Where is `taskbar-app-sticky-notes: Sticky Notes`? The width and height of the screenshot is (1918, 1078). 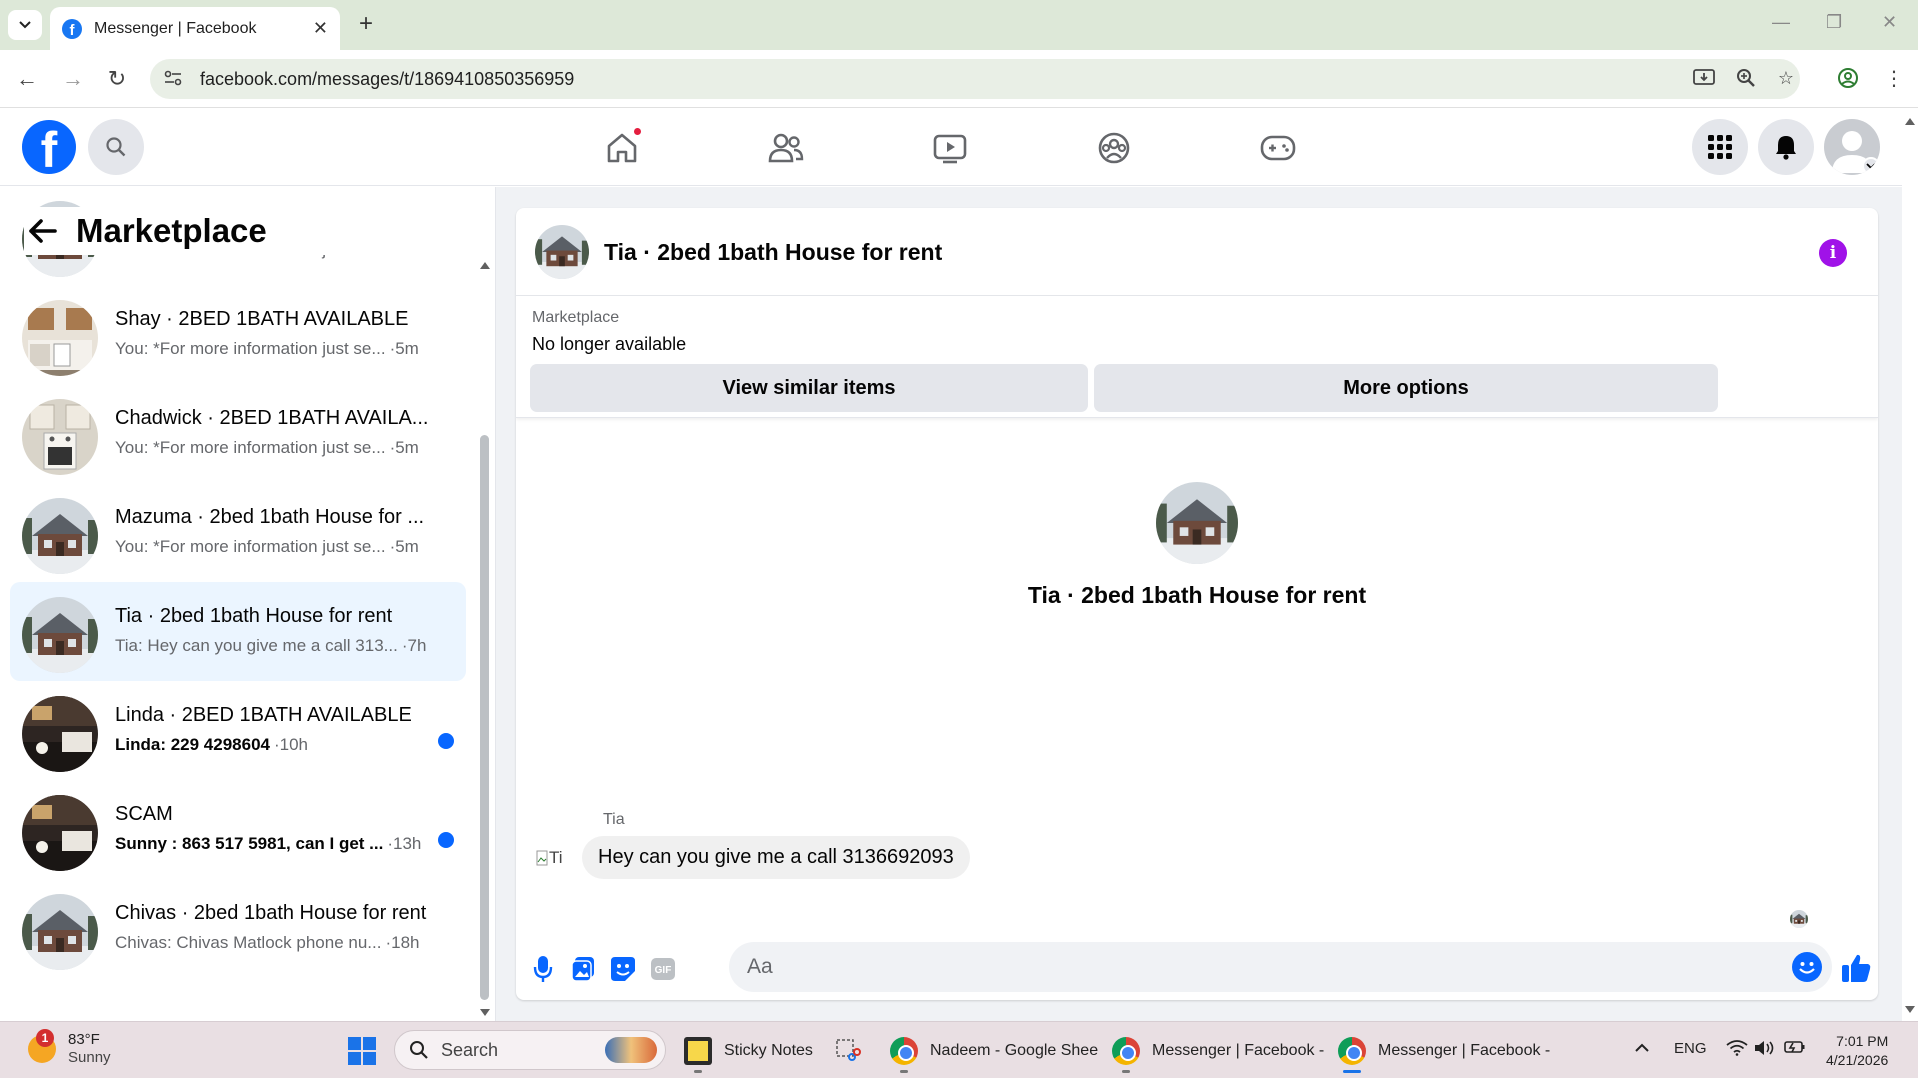 taskbar-app-sticky-notes: Sticky Notes is located at coordinates (748, 1052).